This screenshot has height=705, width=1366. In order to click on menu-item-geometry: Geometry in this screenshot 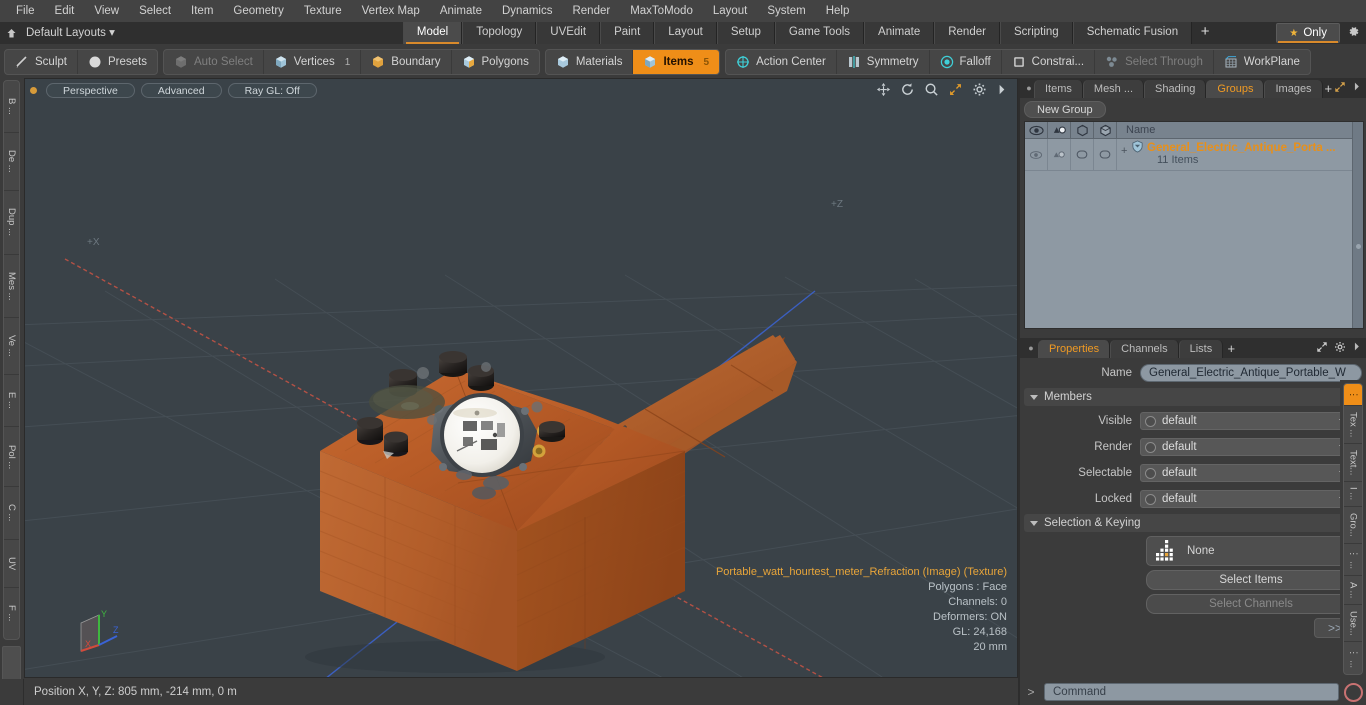, I will do `click(258, 11)`.